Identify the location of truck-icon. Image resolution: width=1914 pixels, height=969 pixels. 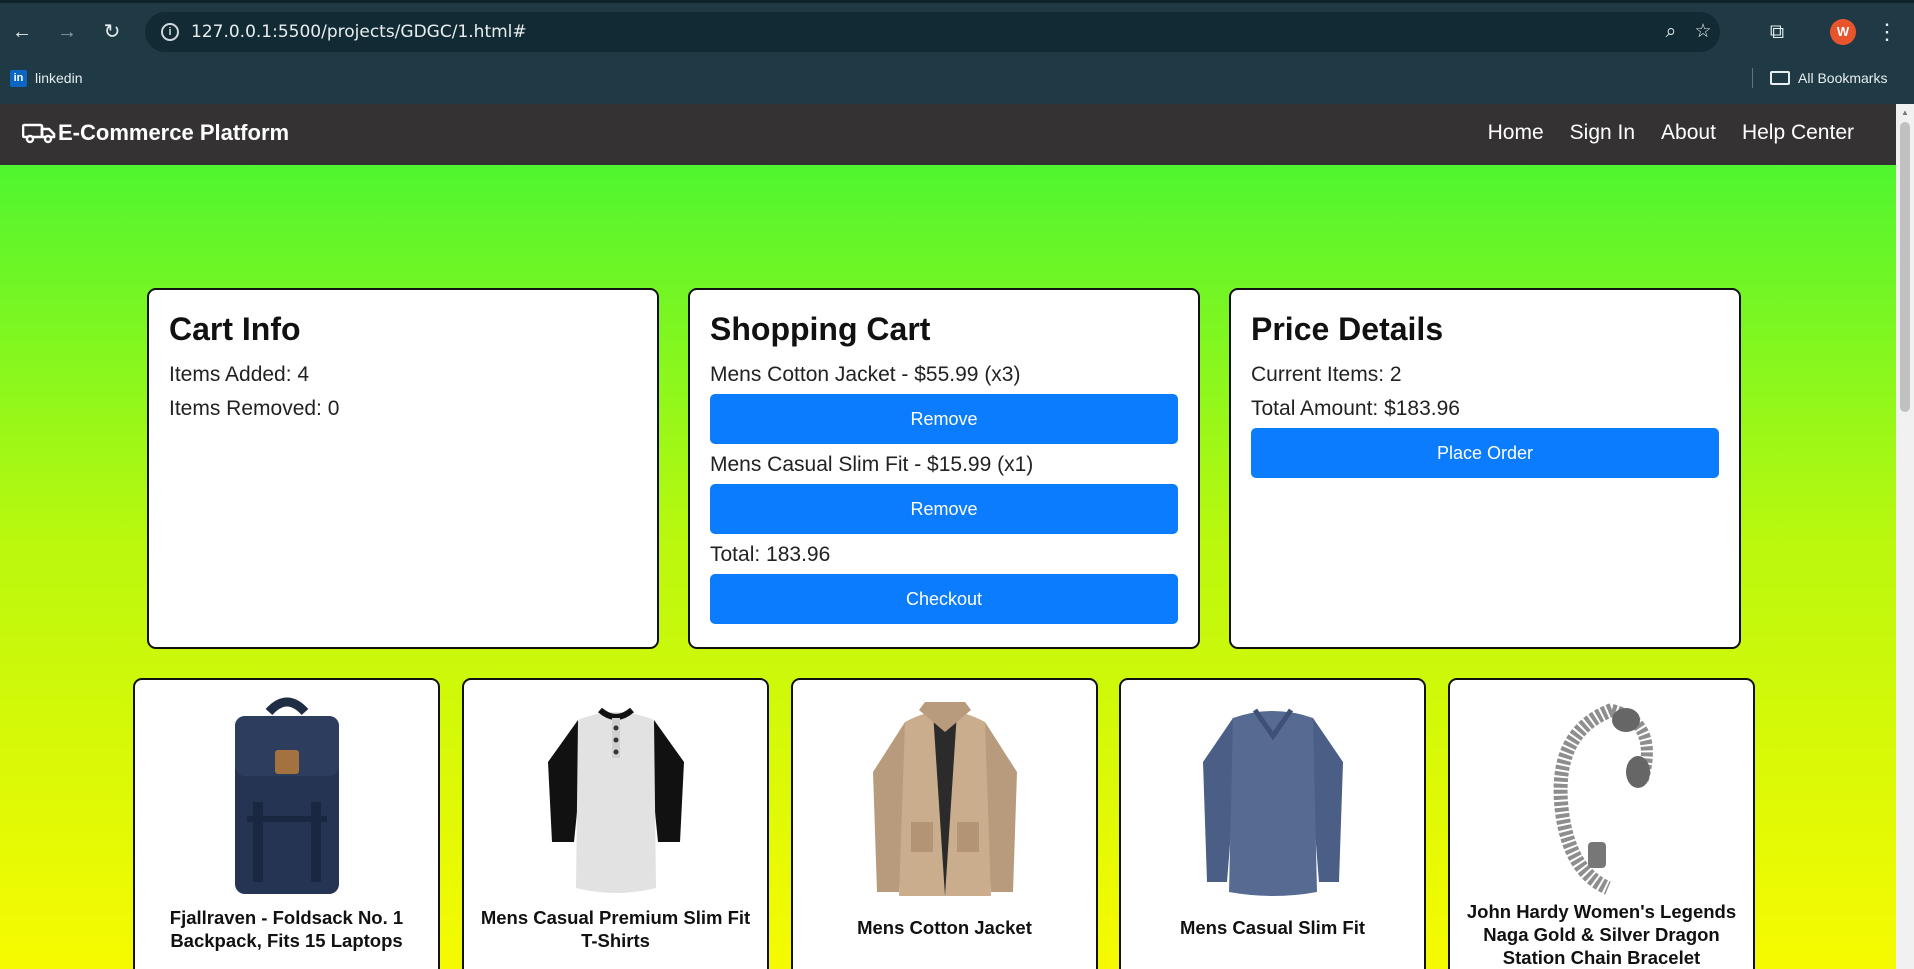
(39, 133).